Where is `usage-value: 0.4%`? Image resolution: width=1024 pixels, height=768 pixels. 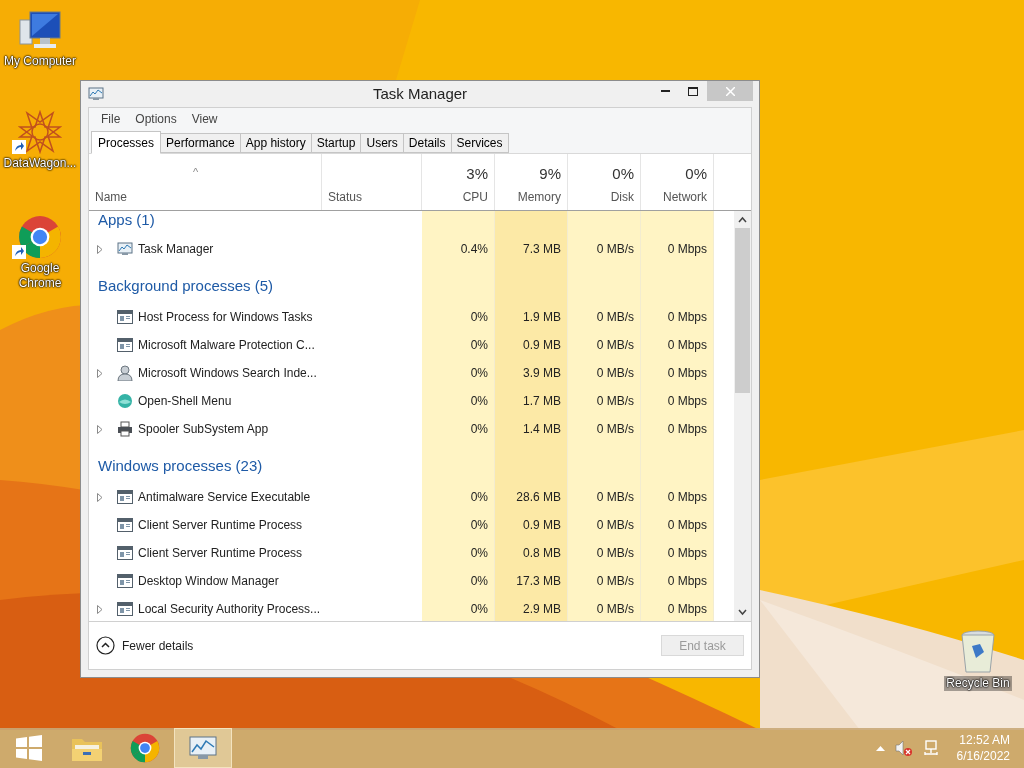
usage-value: 0.4% is located at coordinates (474, 249).